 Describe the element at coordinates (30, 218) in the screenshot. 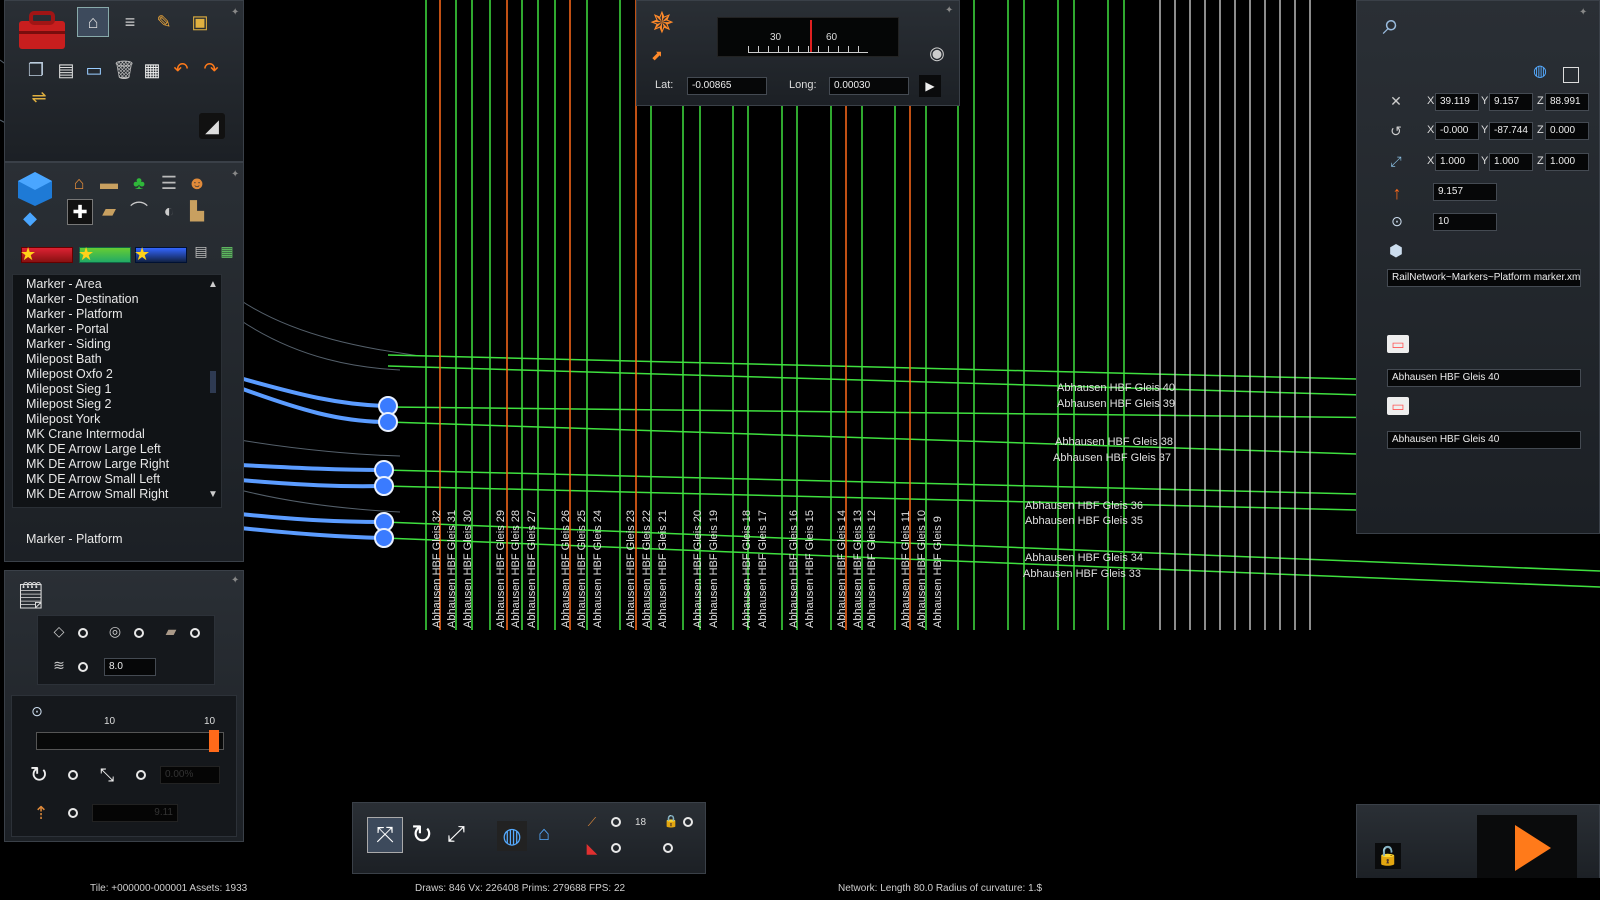

I see `small-cube-icon: ◆` at that location.